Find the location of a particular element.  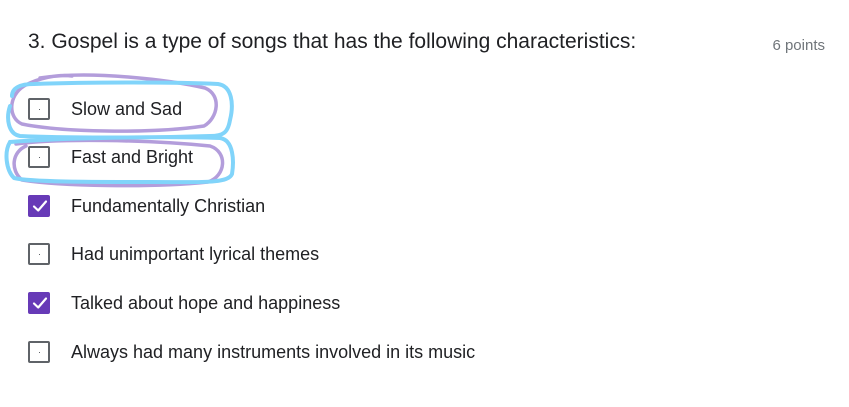

option-fundamentally-christian: Fundamentally Christian is located at coordinates (146, 206).